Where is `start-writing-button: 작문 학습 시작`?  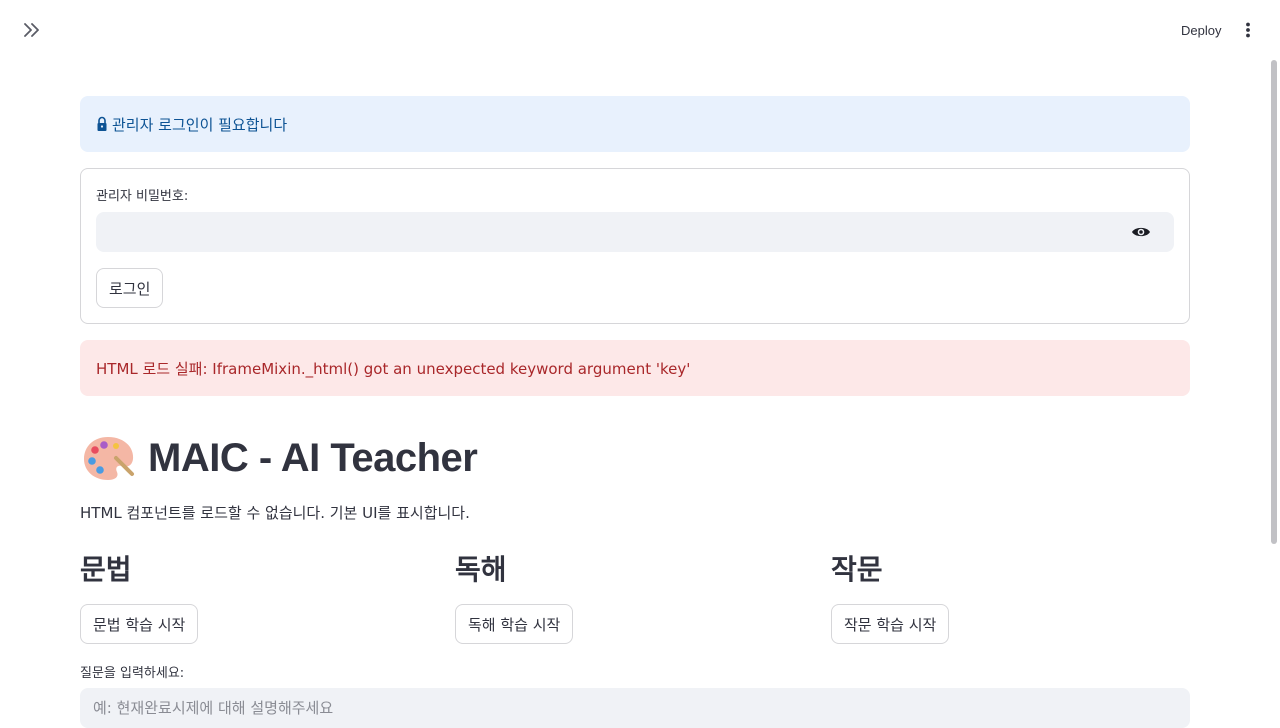
start-writing-button: 작문 학습 시작 is located at coordinates (890, 624).